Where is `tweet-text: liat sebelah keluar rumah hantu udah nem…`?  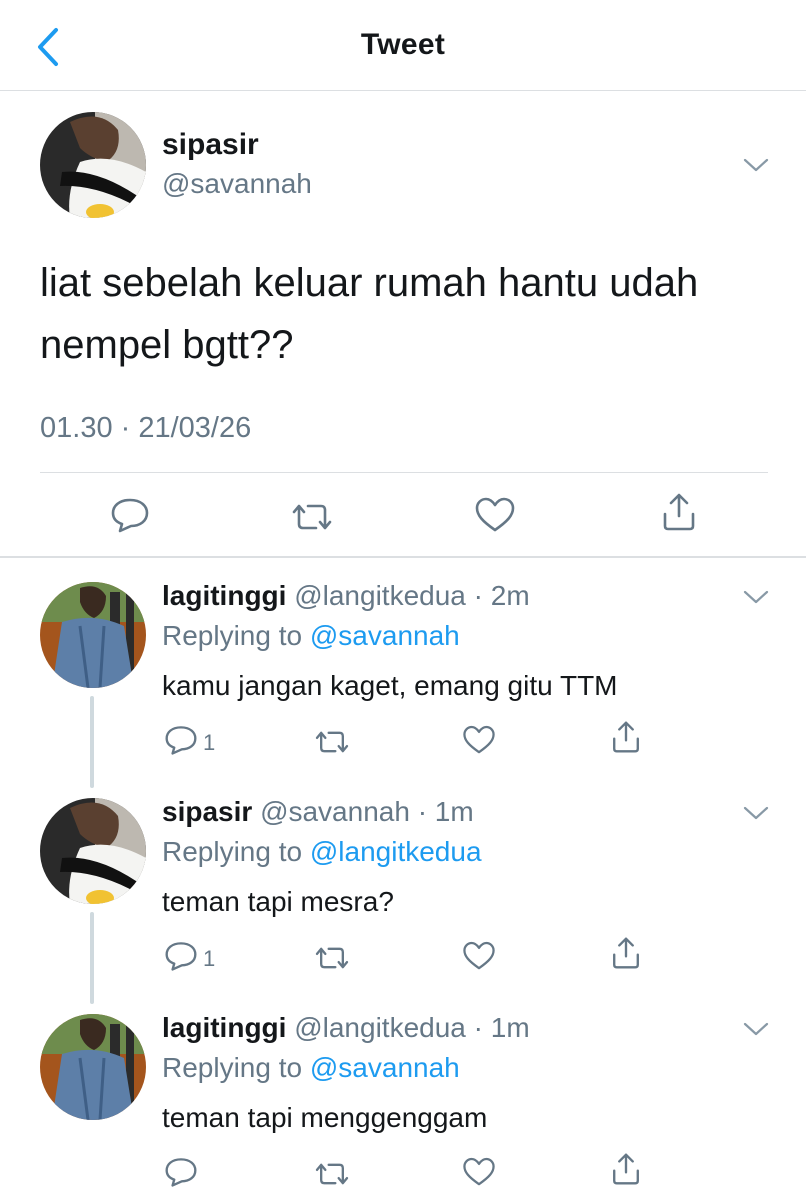
tweet-text: liat sebelah keluar rumah hantu udah nem… is located at coordinates (369, 314).